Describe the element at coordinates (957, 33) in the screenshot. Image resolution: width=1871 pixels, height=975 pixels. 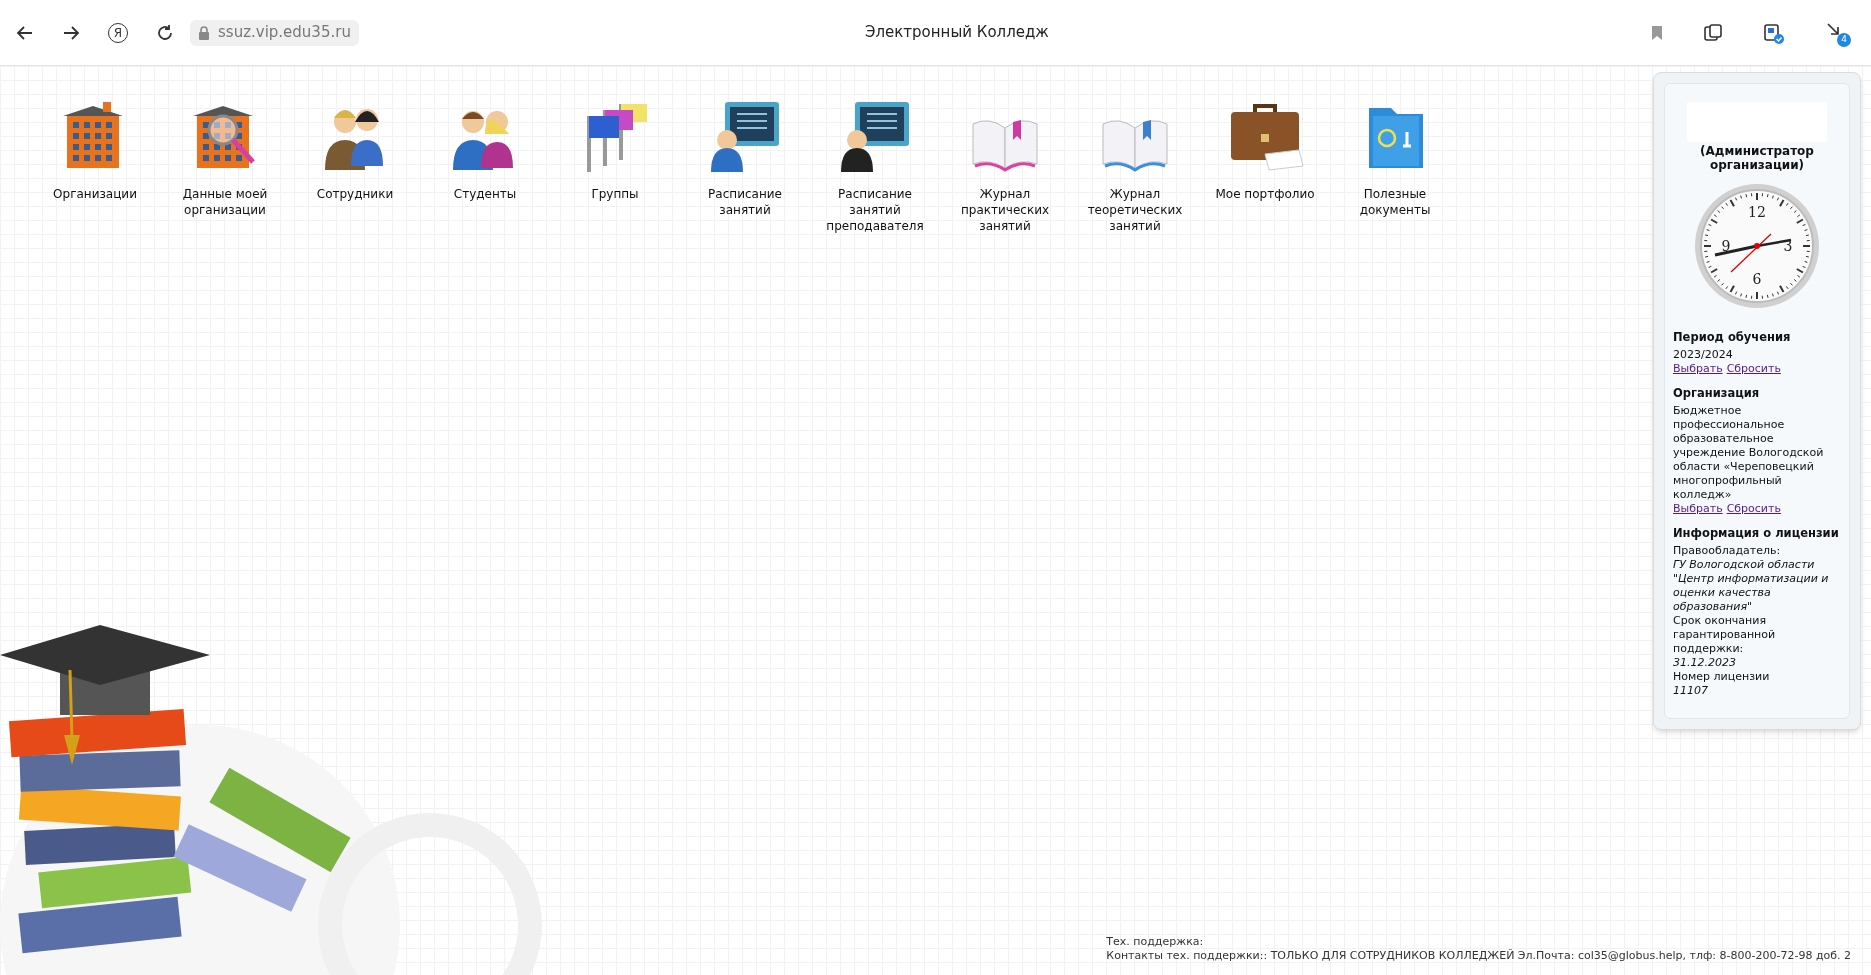
I see `page-title: Электронный Колледж` at that location.